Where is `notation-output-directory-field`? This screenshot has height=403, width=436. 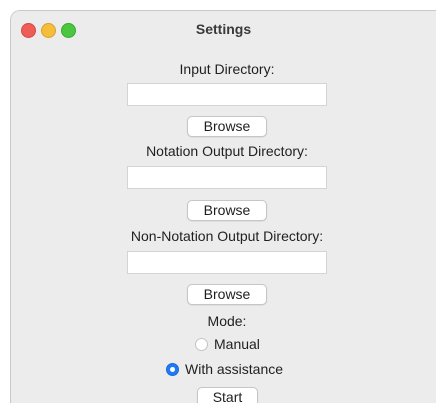 notation-output-directory-field is located at coordinates (227, 177).